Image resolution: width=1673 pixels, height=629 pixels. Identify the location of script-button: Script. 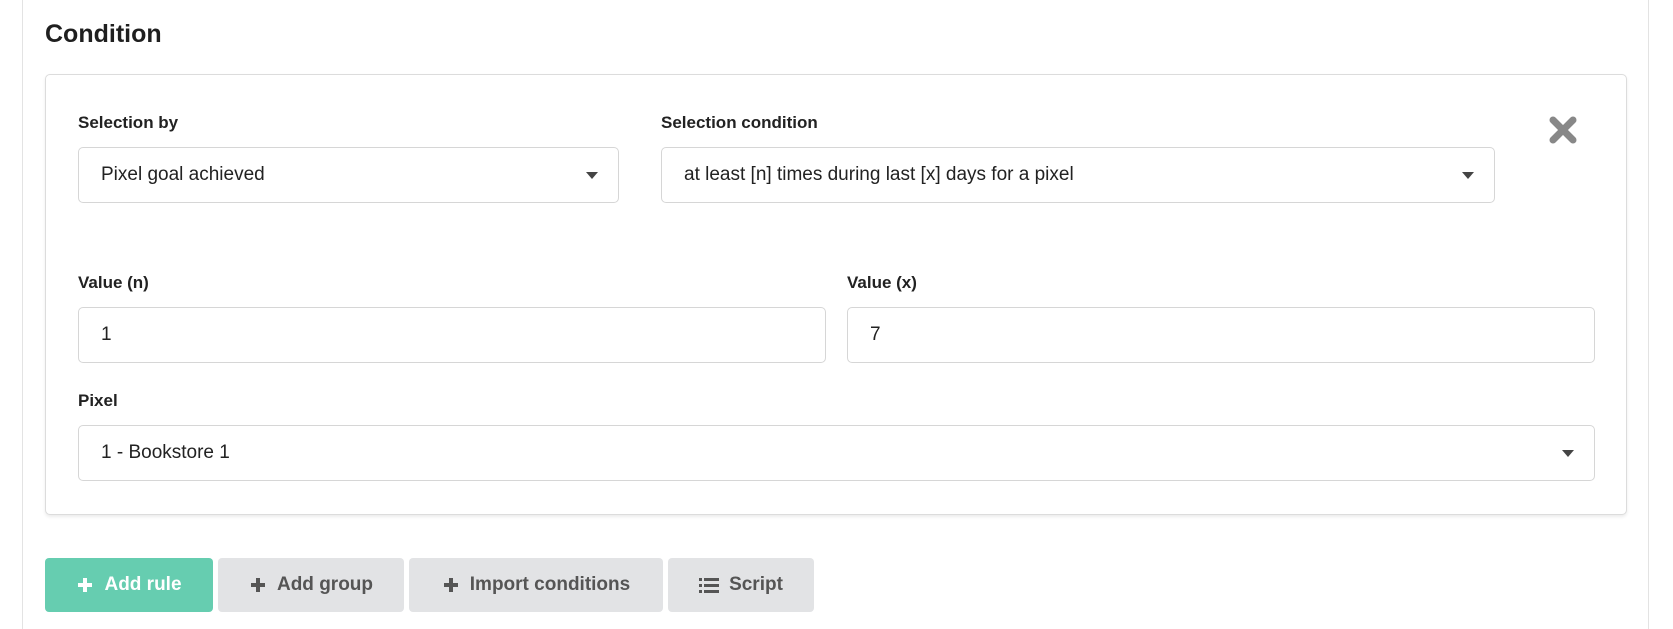
(741, 585).